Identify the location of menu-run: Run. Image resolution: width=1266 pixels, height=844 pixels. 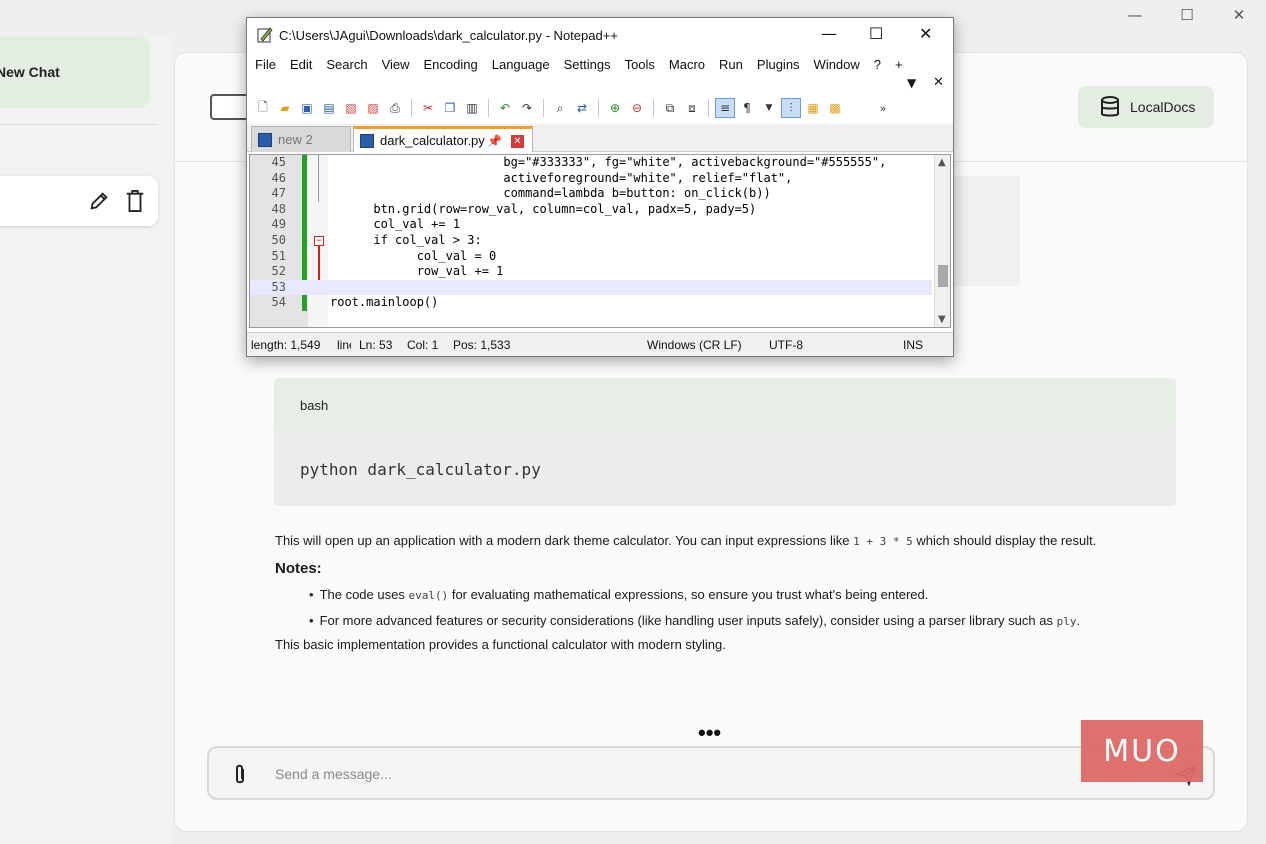
(731, 64).